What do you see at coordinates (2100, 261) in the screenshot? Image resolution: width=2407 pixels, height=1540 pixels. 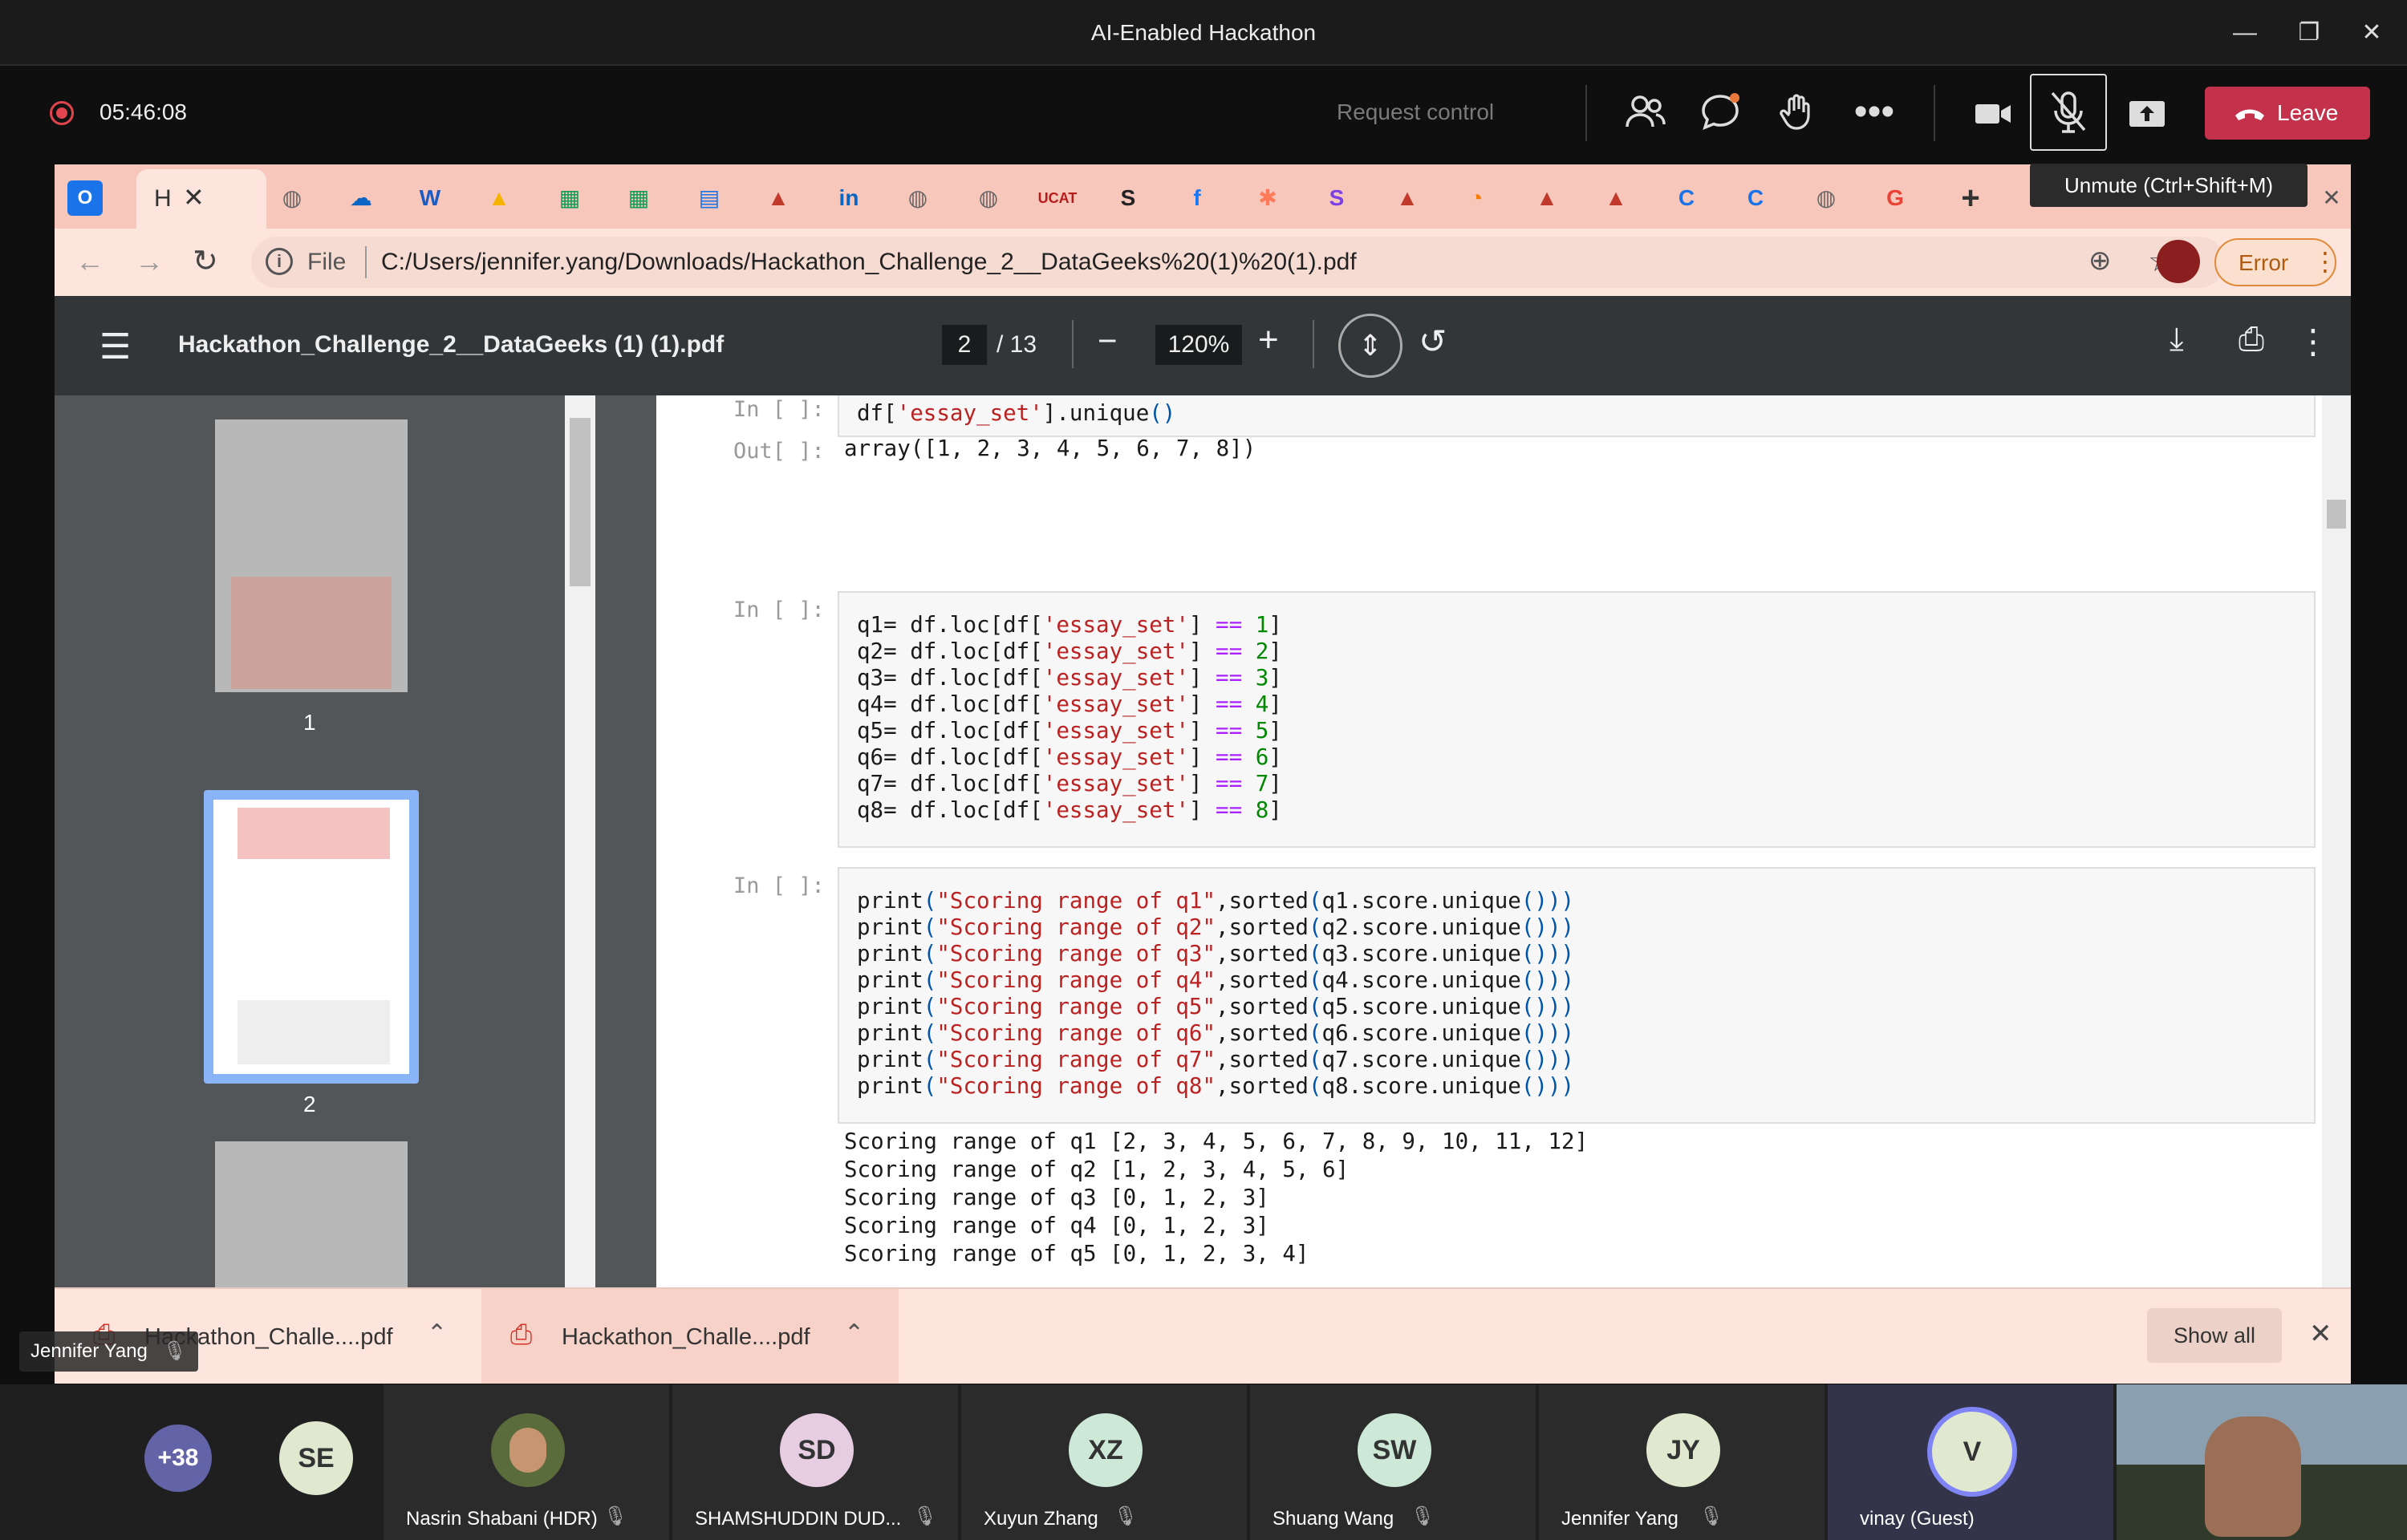 I see `zoom-icon: ⊕` at bounding box center [2100, 261].